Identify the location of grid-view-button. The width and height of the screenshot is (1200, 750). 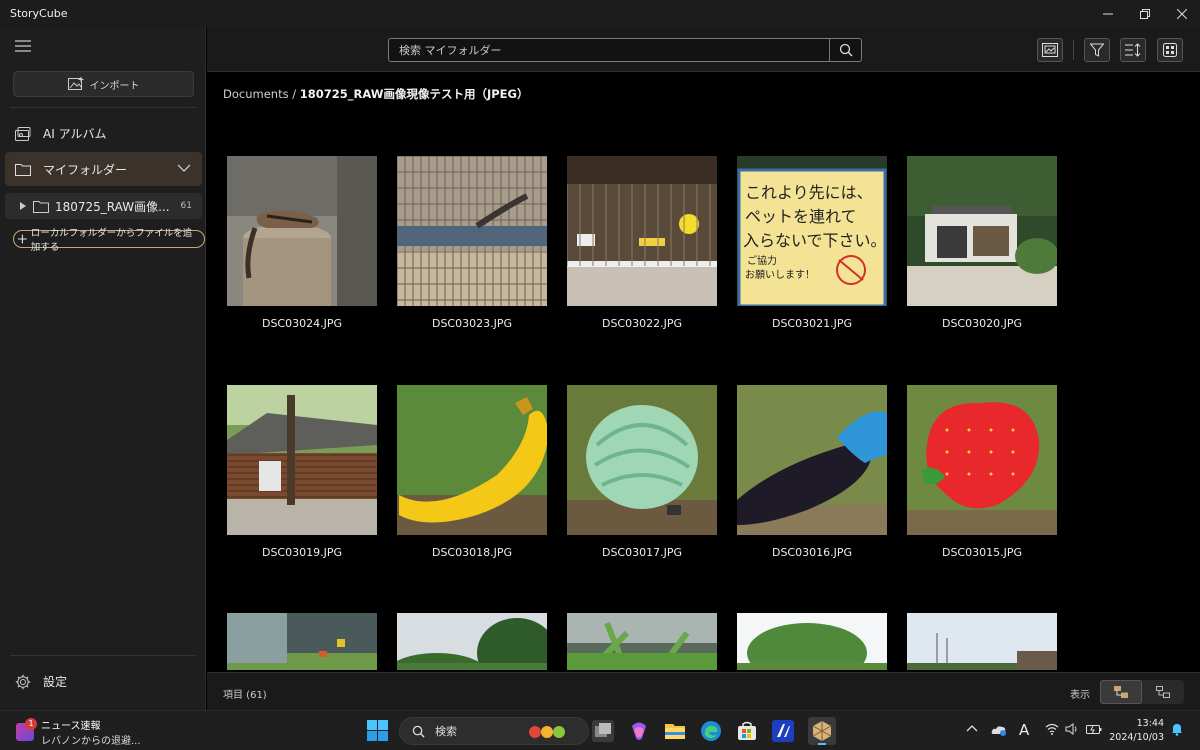
(1170, 50).